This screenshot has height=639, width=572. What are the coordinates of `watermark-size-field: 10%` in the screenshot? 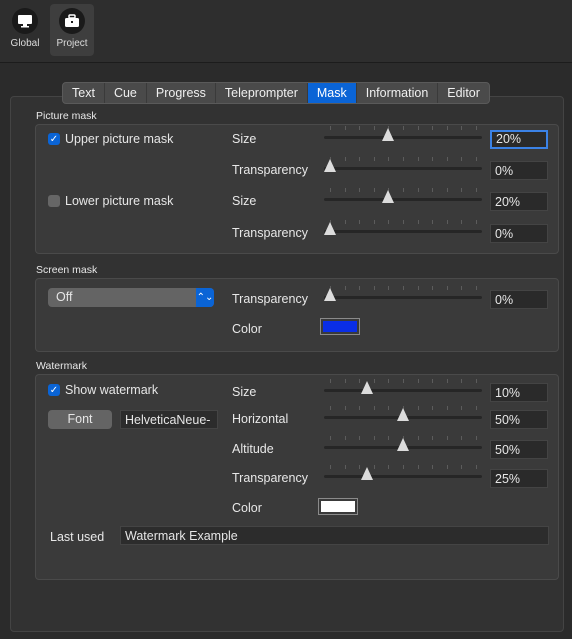 It's located at (519, 392).